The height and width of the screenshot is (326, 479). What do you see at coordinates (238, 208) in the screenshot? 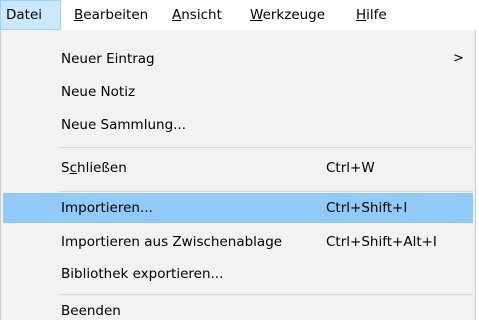
I see `menu-item-import: Importieren... Ctrl+Shift+I` at bounding box center [238, 208].